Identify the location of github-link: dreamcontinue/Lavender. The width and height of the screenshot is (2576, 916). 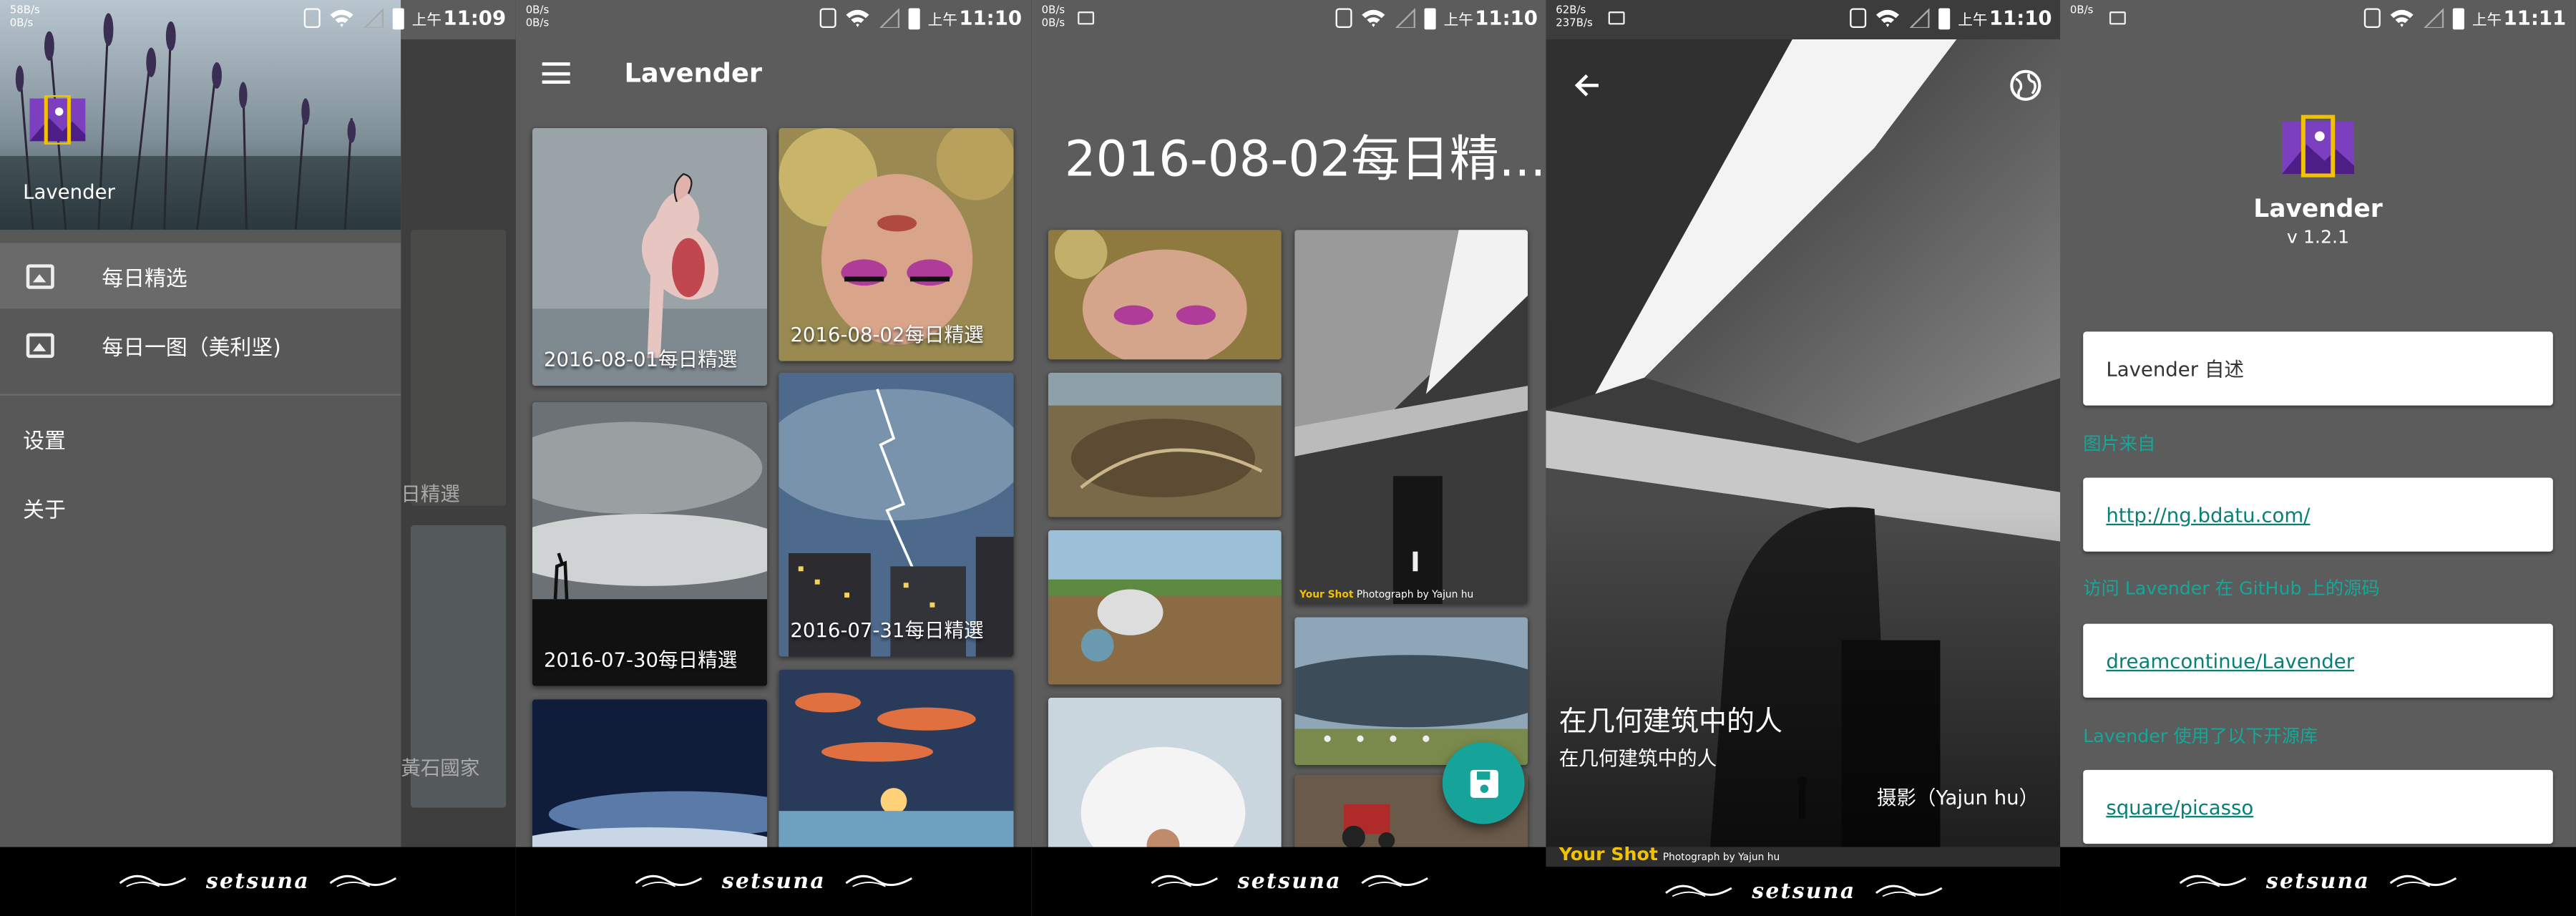
(2318, 660).